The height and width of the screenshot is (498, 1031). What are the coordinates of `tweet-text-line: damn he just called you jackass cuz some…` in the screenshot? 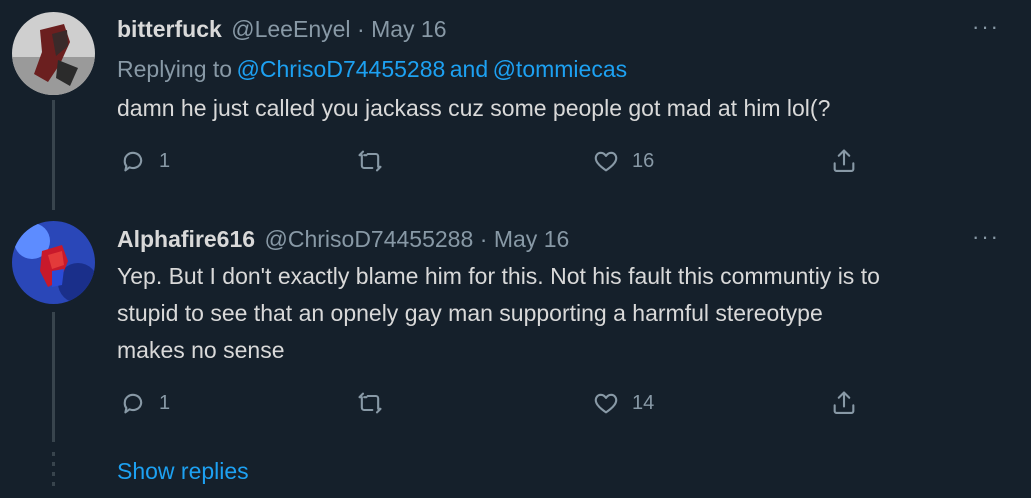 It's located at (474, 108).